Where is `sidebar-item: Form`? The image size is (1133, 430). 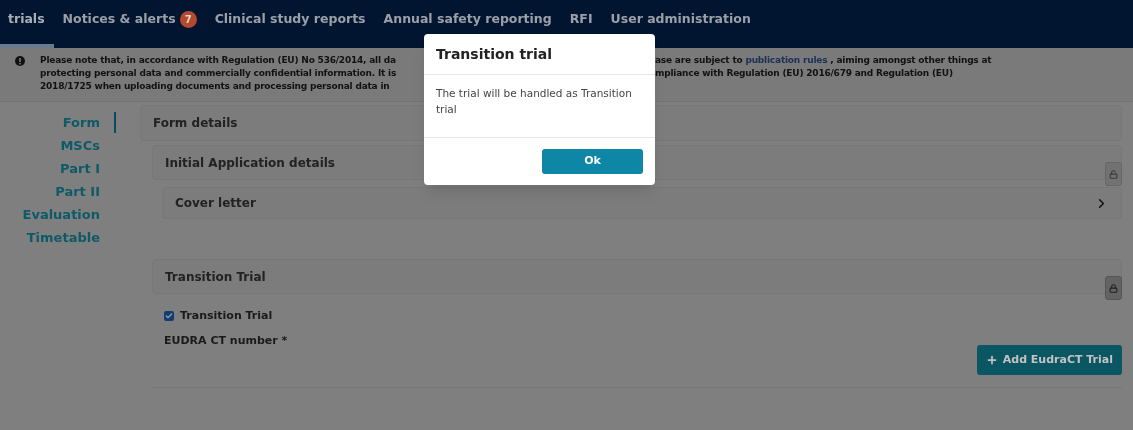
sidebar-item: Form is located at coordinates (89, 122).